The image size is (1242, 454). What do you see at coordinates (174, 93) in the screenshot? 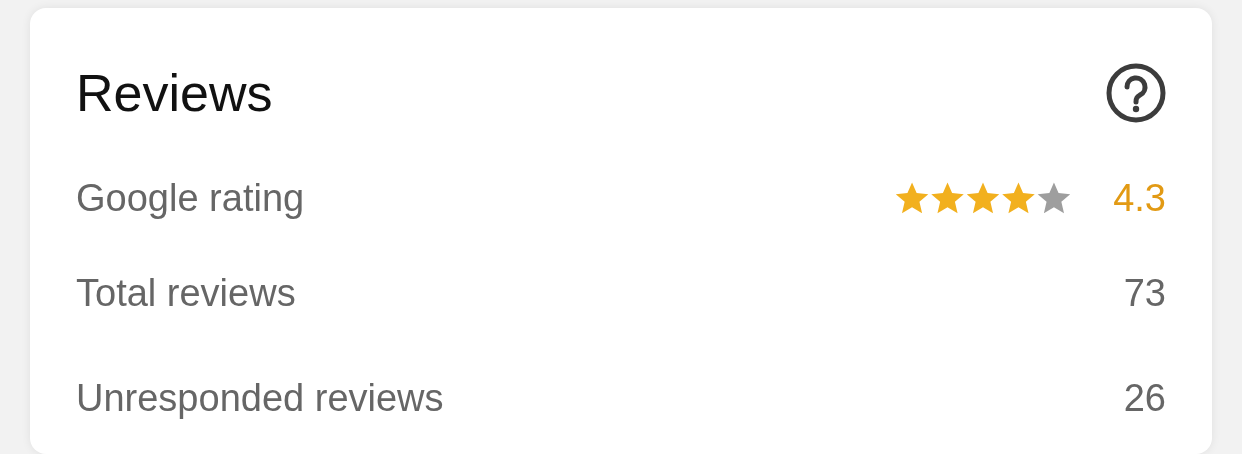
I see `card-title: Reviews` at bounding box center [174, 93].